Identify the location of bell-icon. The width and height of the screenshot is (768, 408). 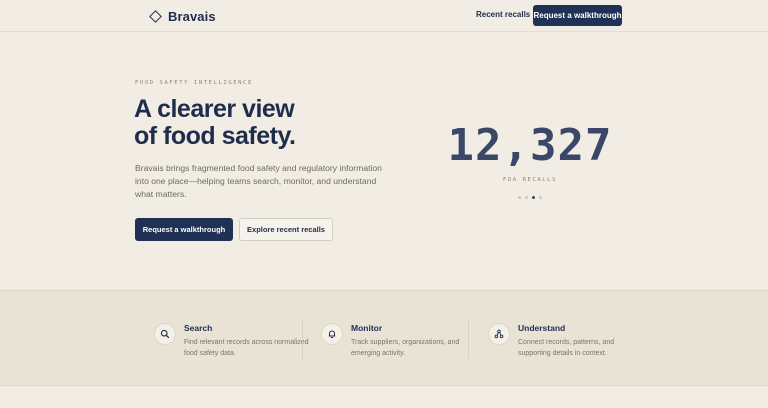
(332, 334).